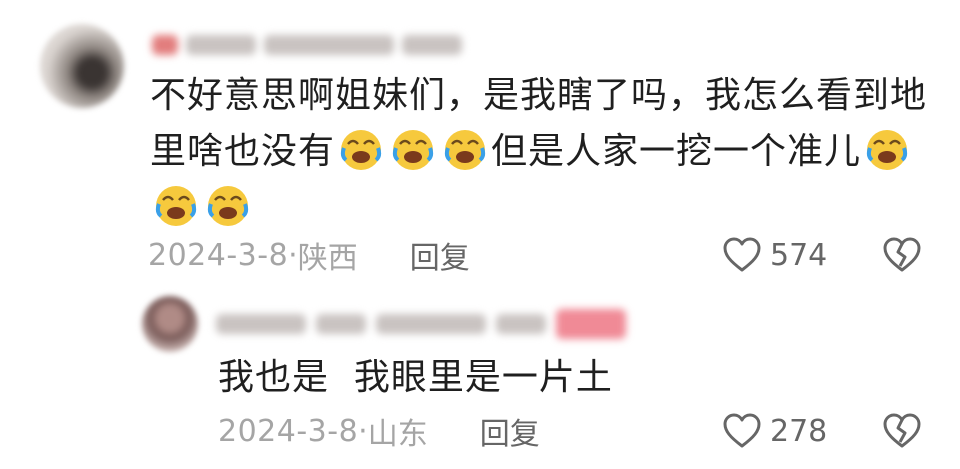 This screenshot has height=469, width=960. I want to click on comment-line-2b: 但是人家一挖一个准儿, so click(676, 151).